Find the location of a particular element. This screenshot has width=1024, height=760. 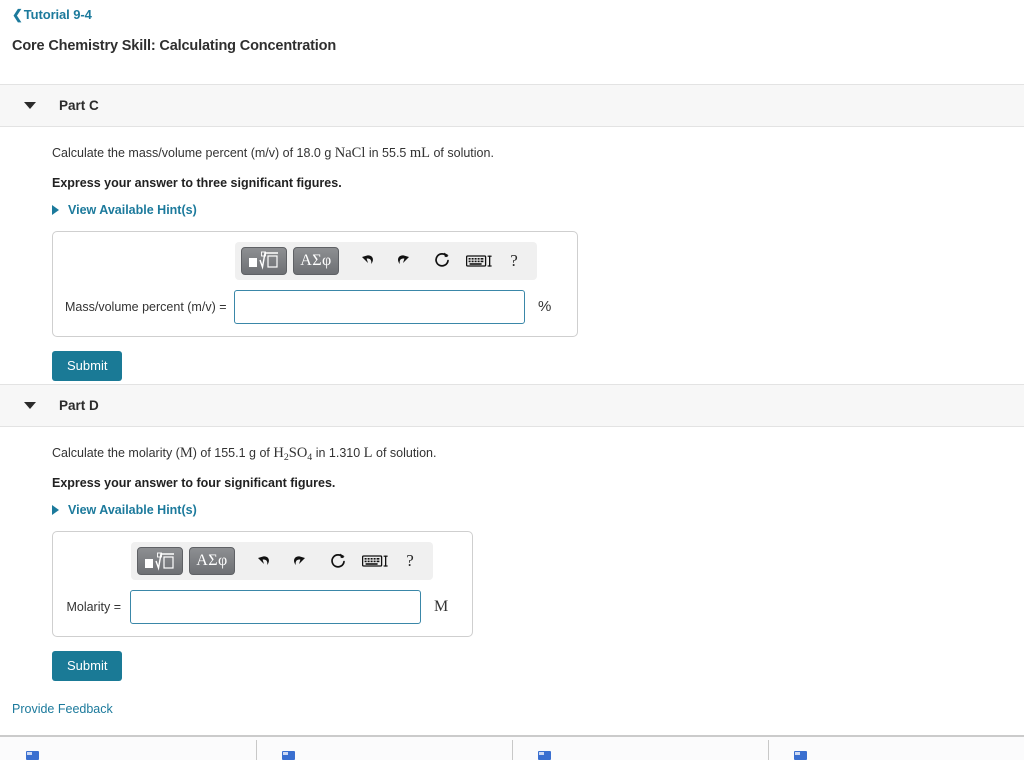

math-toolbar-d: ΑΣφ ? is located at coordinates (282, 561).